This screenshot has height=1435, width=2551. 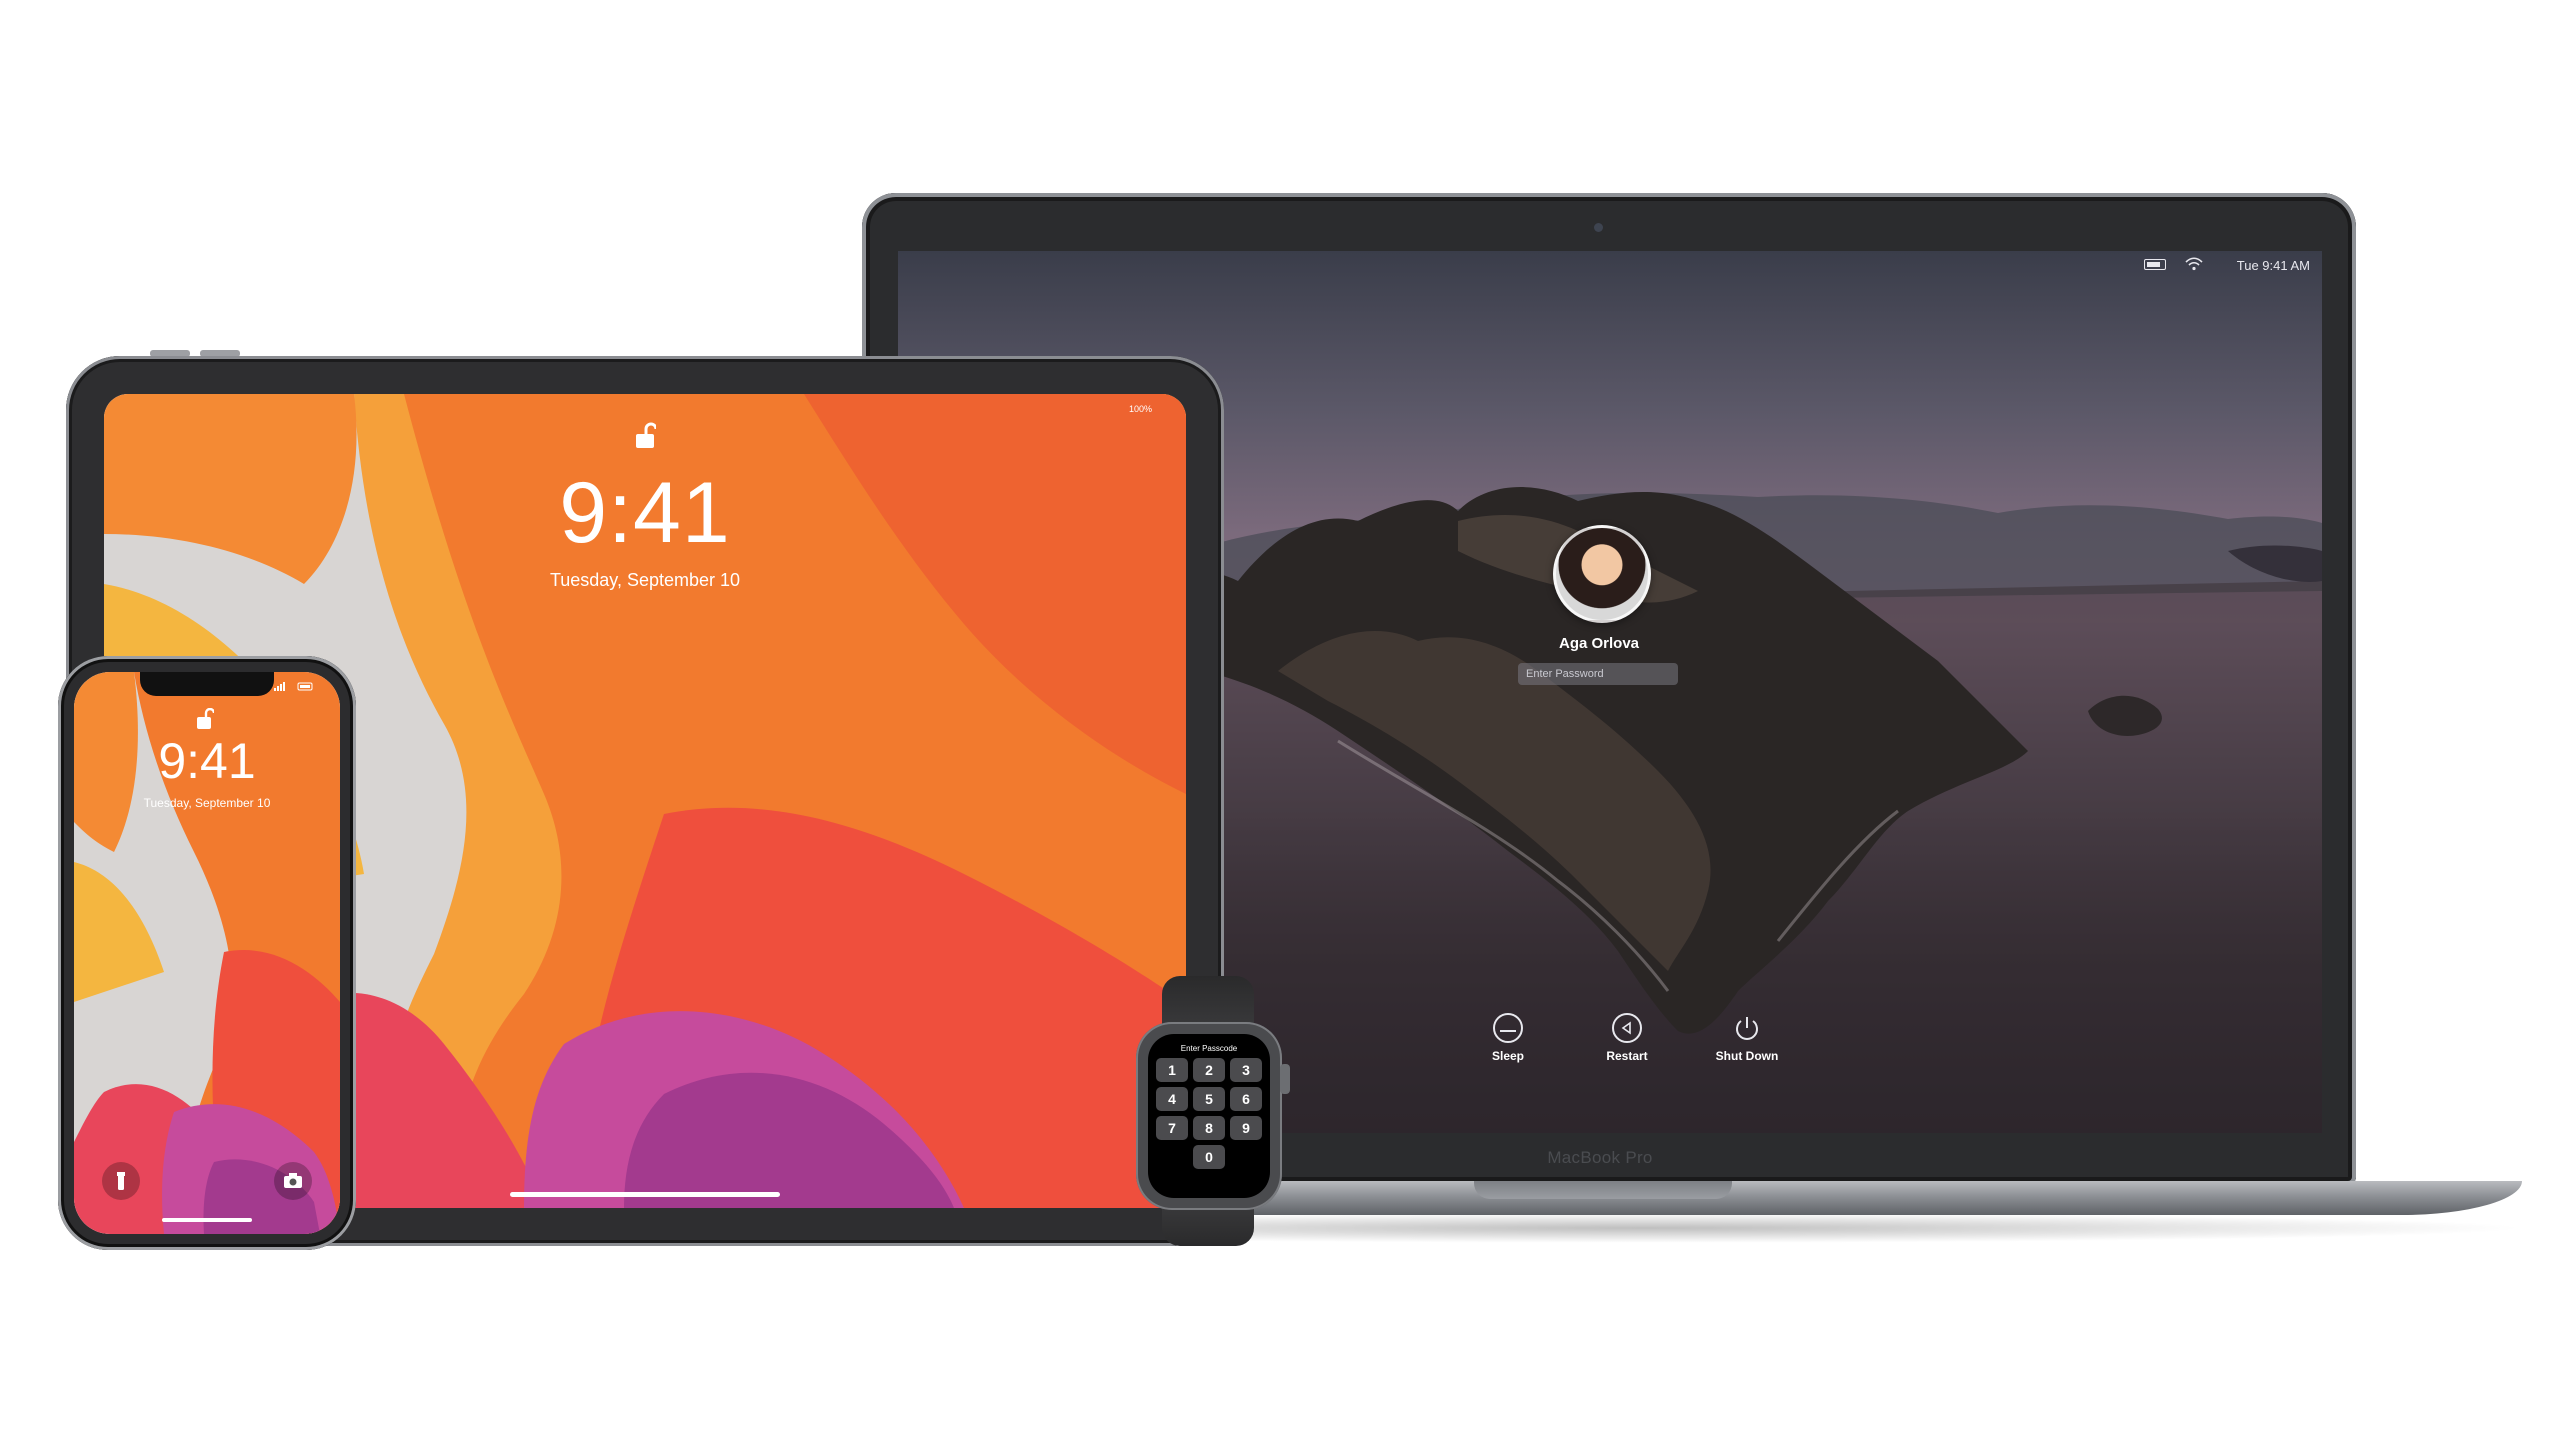 What do you see at coordinates (1246, 1099) in the screenshot?
I see `keypad-key-6: 6` at bounding box center [1246, 1099].